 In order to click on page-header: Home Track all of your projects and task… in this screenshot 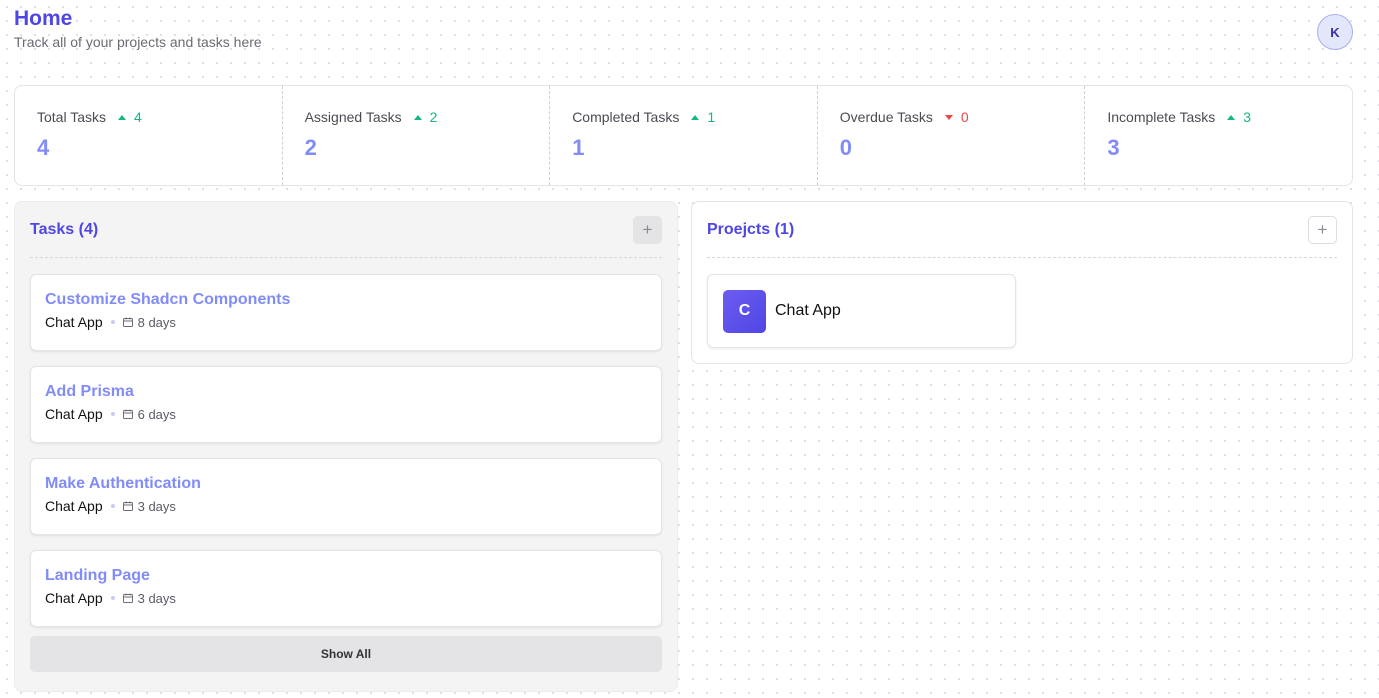, I will do `click(138, 28)`.